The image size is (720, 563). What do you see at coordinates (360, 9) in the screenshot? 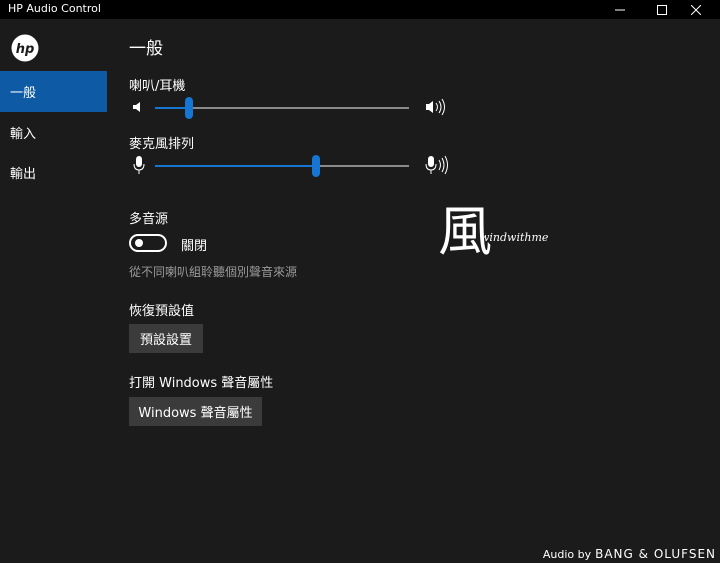
I see `title-bar: HP Audio Control` at bounding box center [360, 9].